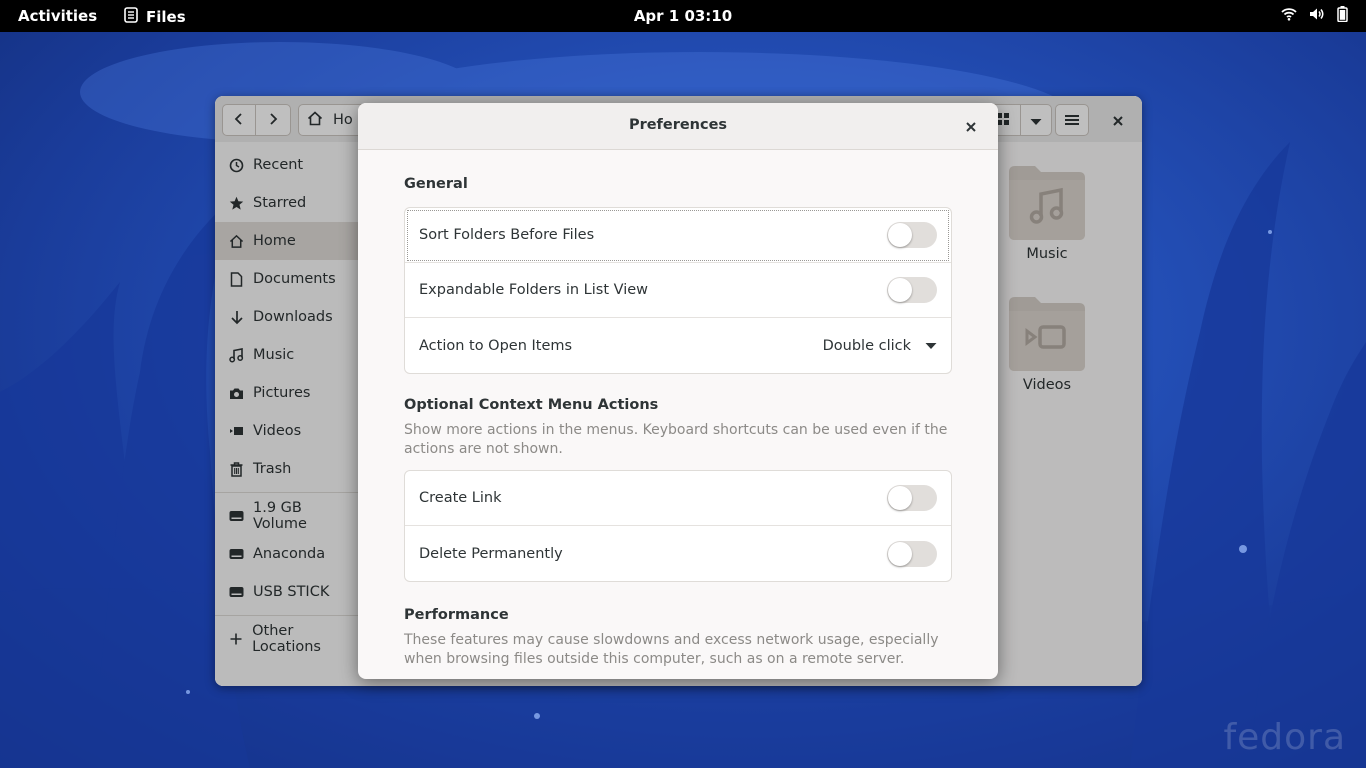 The height and width of the screenshot is (768, 1366). I want to click on close-icon, so click(971, 126).